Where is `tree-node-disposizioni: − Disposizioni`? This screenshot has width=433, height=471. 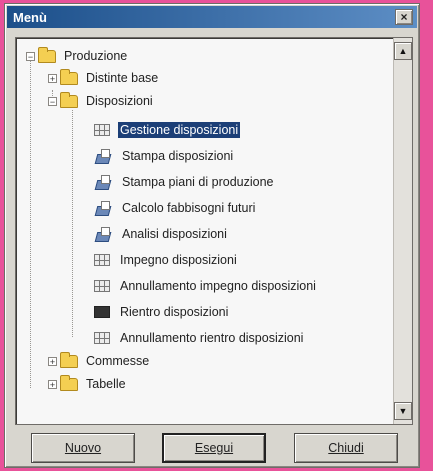 tree-node-disposizioni: − Disposizioni is located at coordinates (101, 101).